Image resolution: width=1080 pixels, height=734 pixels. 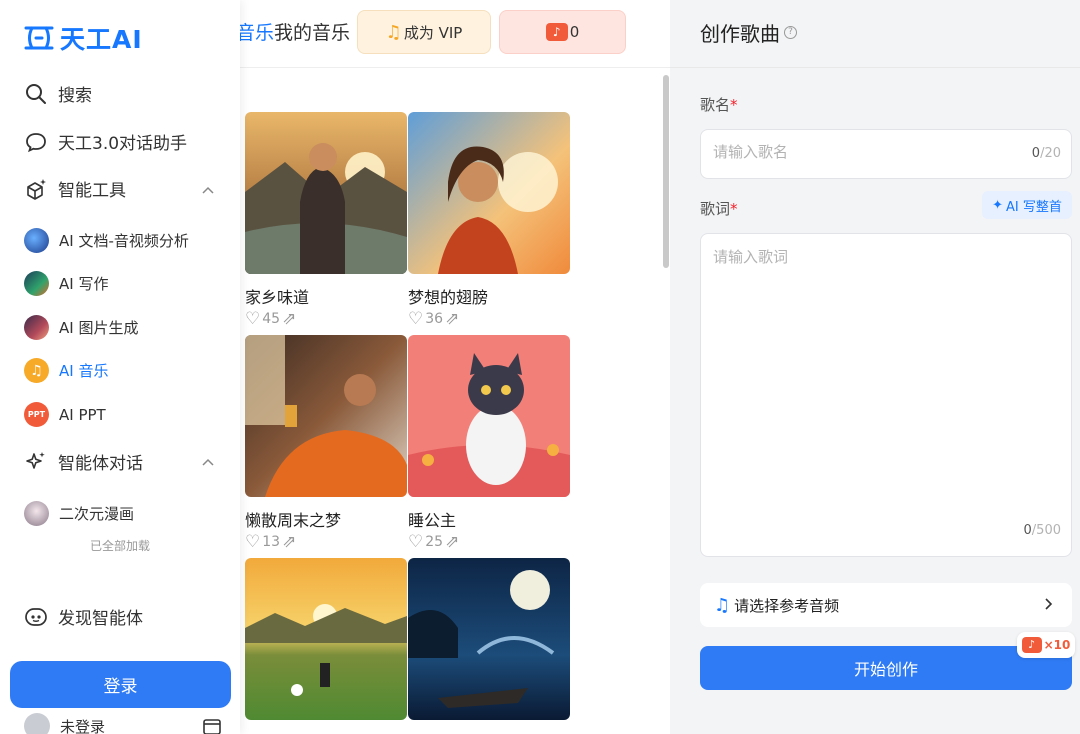 I want to click on song-card: 梦想的翅膀 ♡ 36 ⇗, so click(x=489, y=220).